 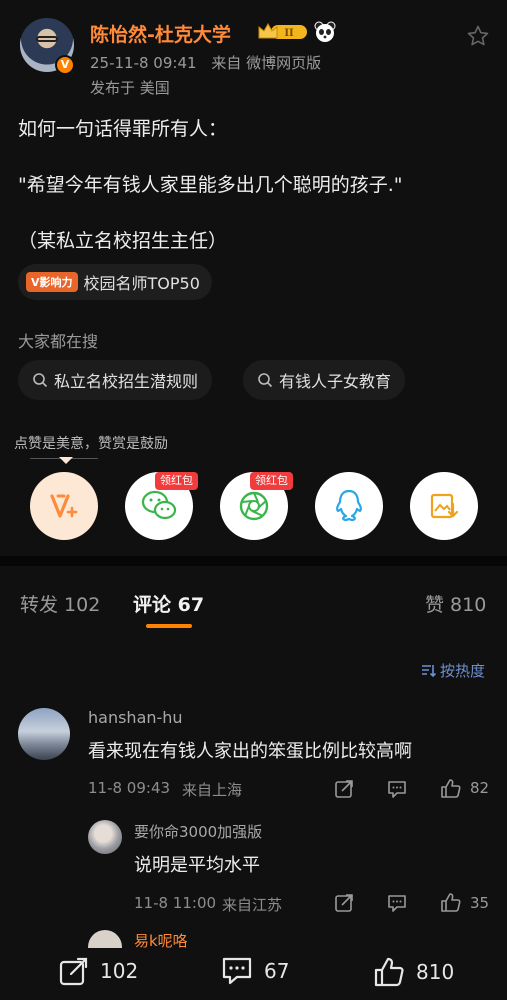 What do you see at coordinates (283, 32) in the screenshot?
I see `member-crown-icon: II` at bounding box center [283, 32].